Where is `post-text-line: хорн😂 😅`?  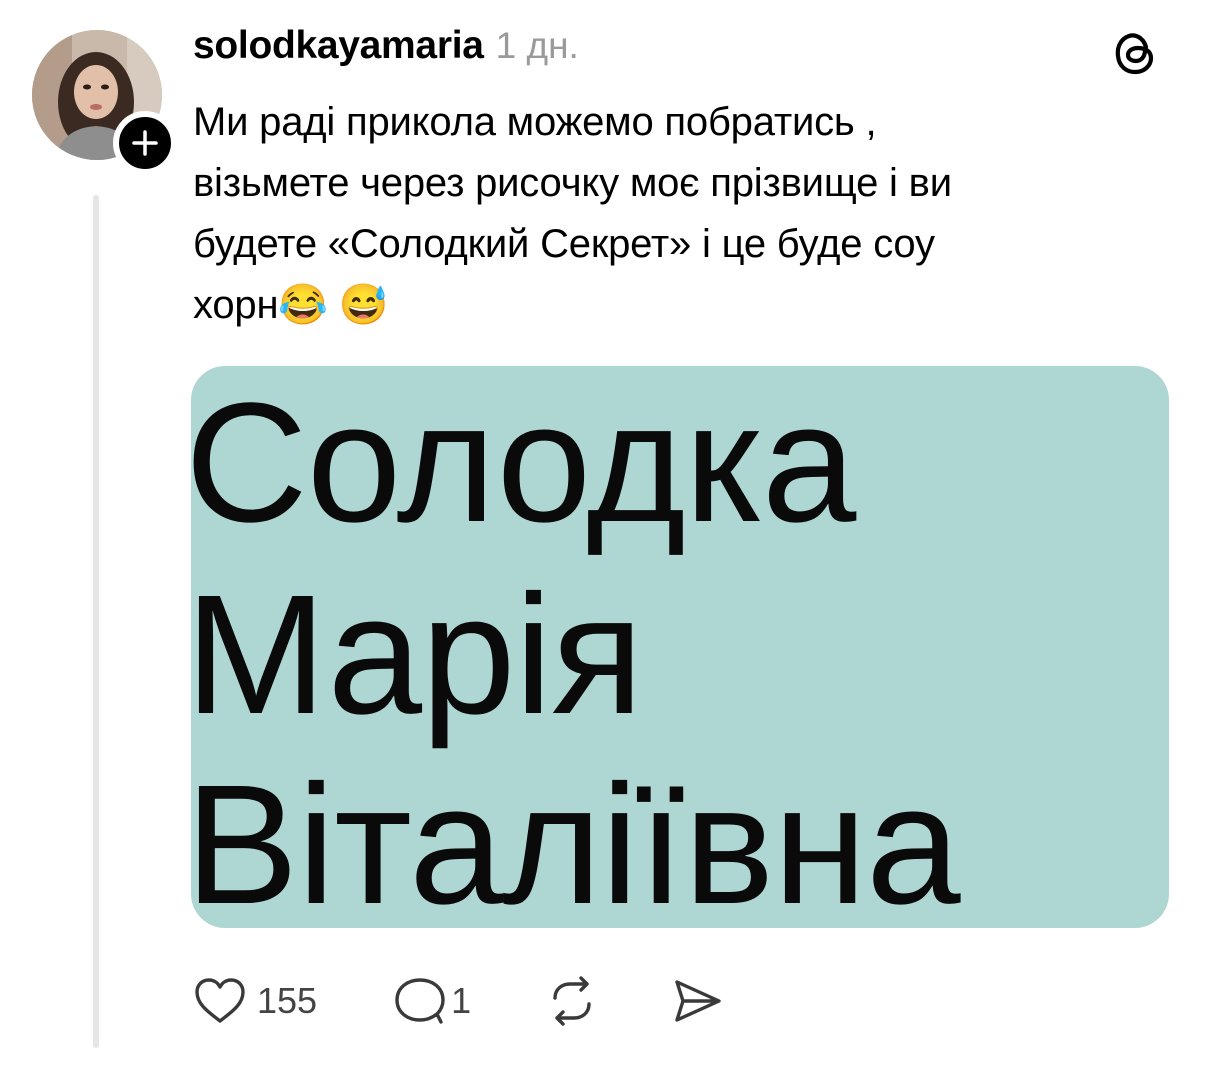
post-text-line: хорн😂 😅 is located at coordinates (291, 305).